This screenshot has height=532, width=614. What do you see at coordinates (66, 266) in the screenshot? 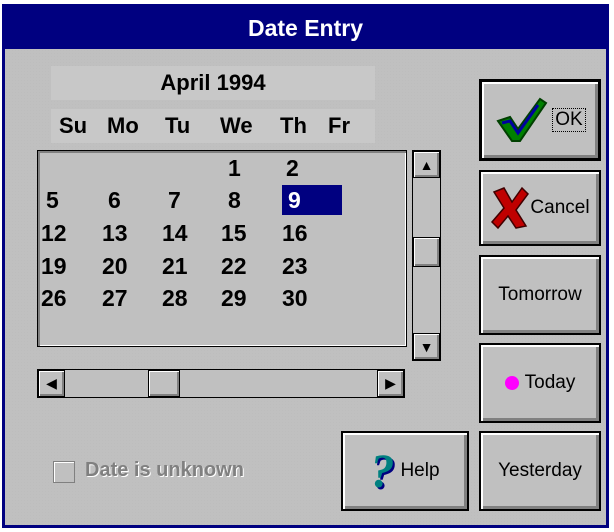
I see `day-cell: 19` at bounding box center [66, 266].